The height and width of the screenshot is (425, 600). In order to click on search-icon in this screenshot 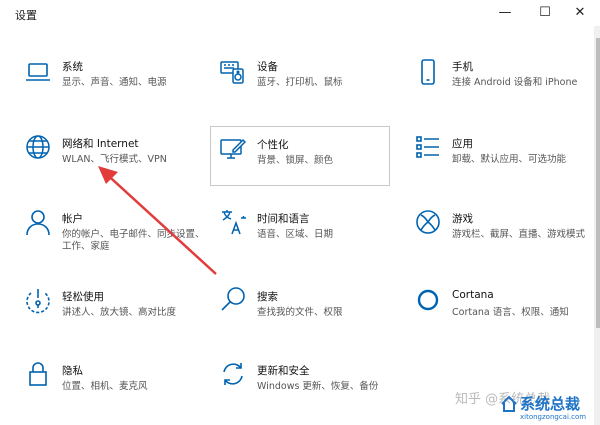, I will do `click(233, 299)`.